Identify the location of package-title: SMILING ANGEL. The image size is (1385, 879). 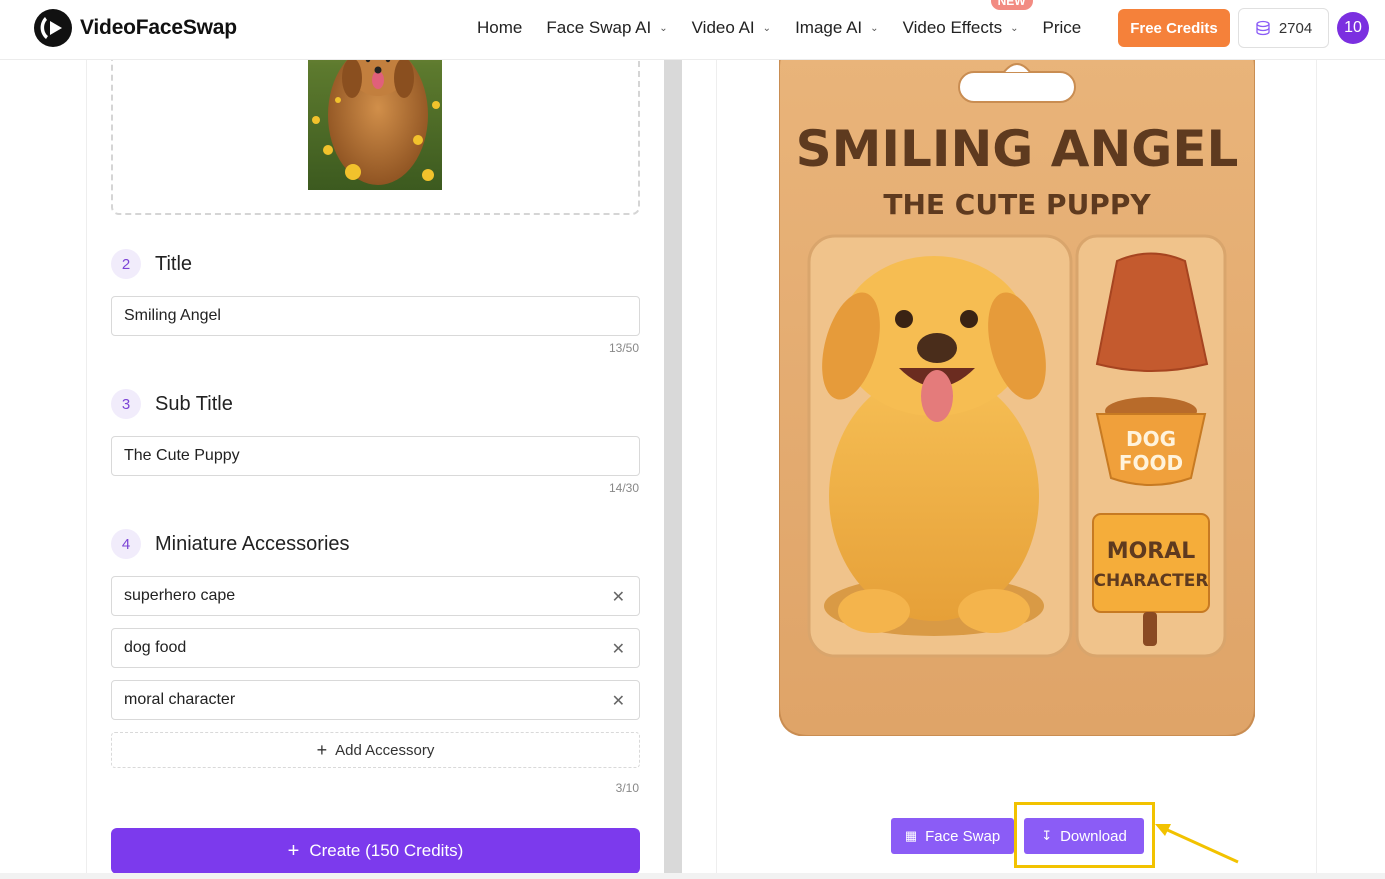
(1017, 149).